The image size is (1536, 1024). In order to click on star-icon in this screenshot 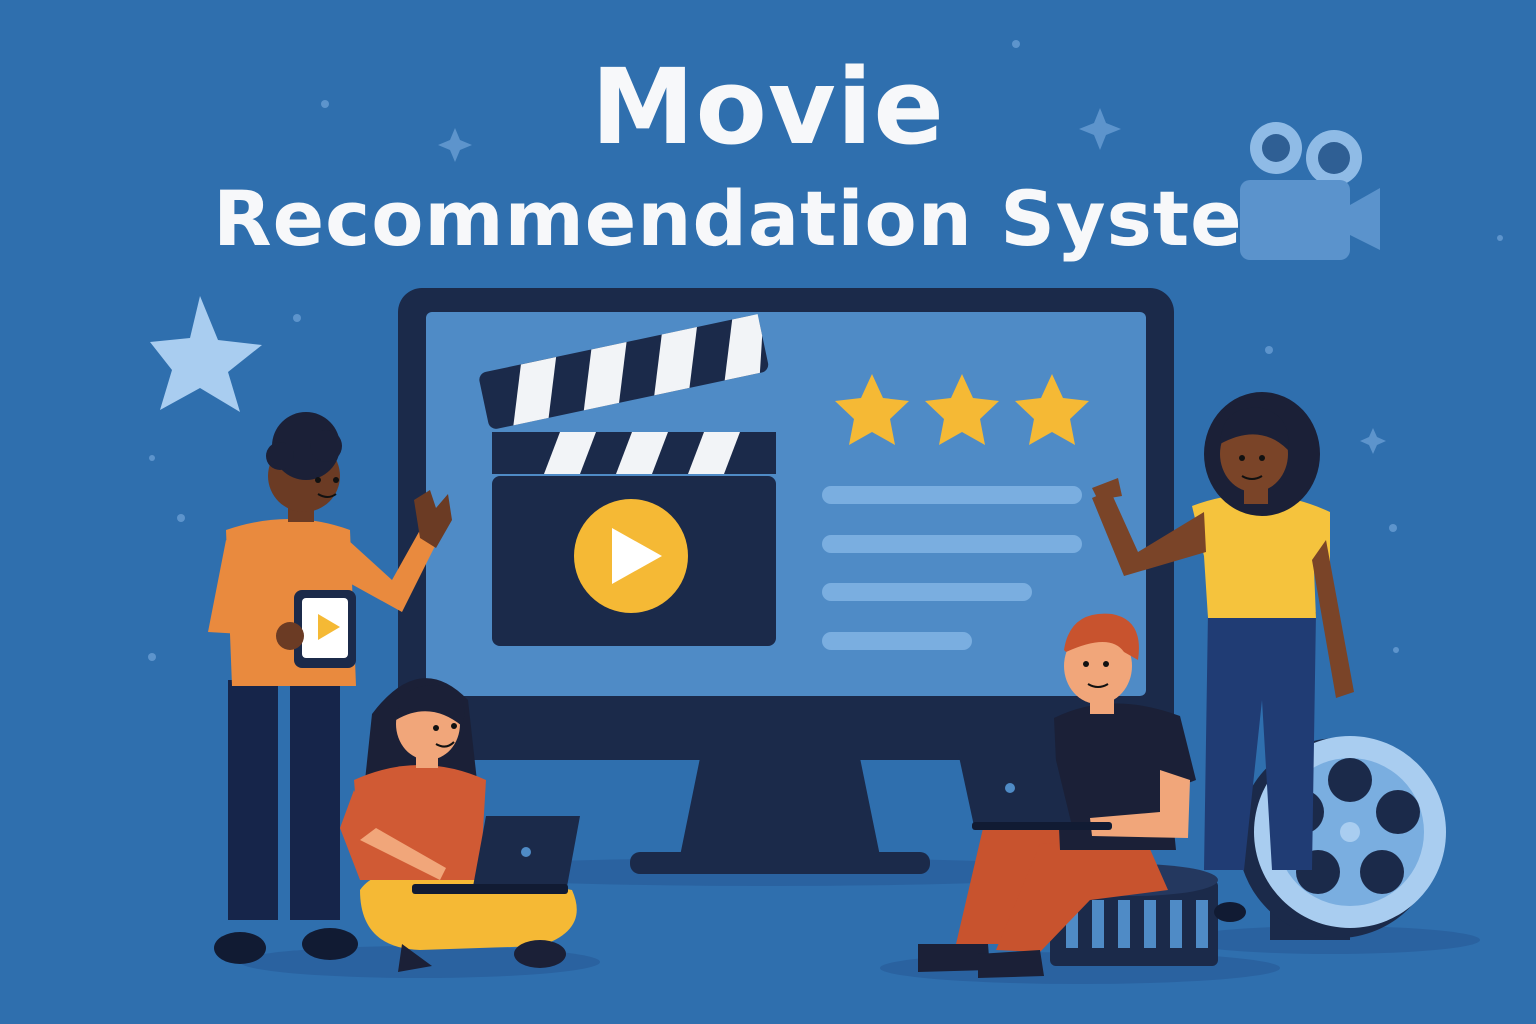, I will do `click(206, 354)`.